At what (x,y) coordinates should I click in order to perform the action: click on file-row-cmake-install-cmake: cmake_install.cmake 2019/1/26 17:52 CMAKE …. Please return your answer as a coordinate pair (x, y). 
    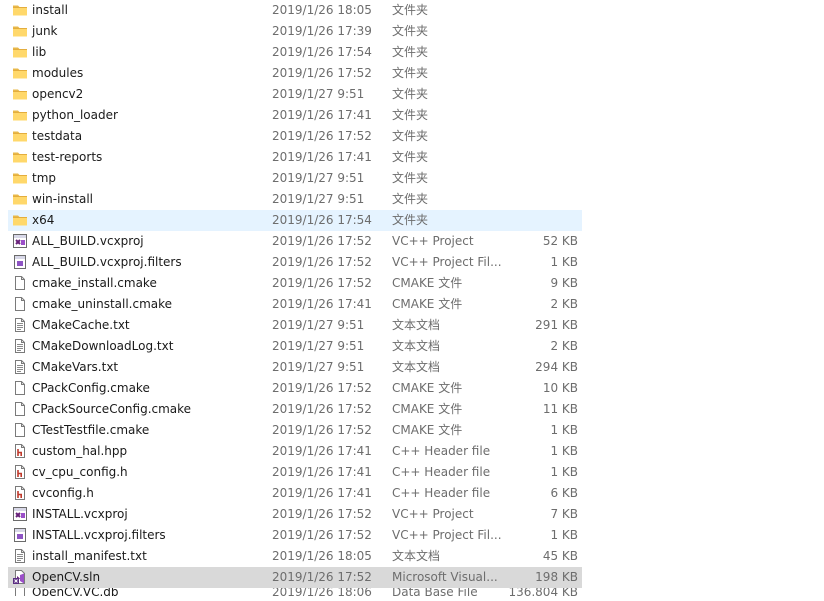
    Looking at the image, I should click on (295, 283).